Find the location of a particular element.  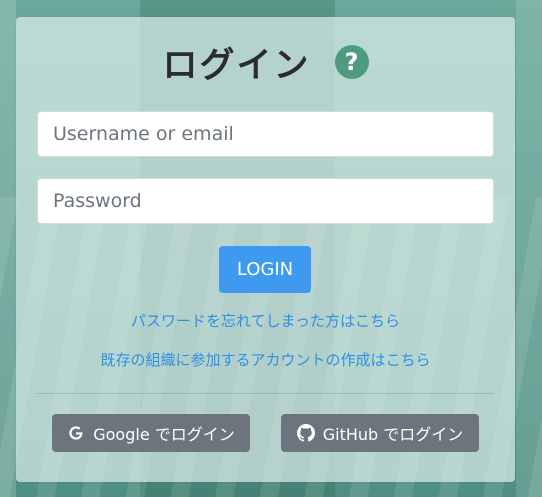

password-input is located at coordinates (265, 201).